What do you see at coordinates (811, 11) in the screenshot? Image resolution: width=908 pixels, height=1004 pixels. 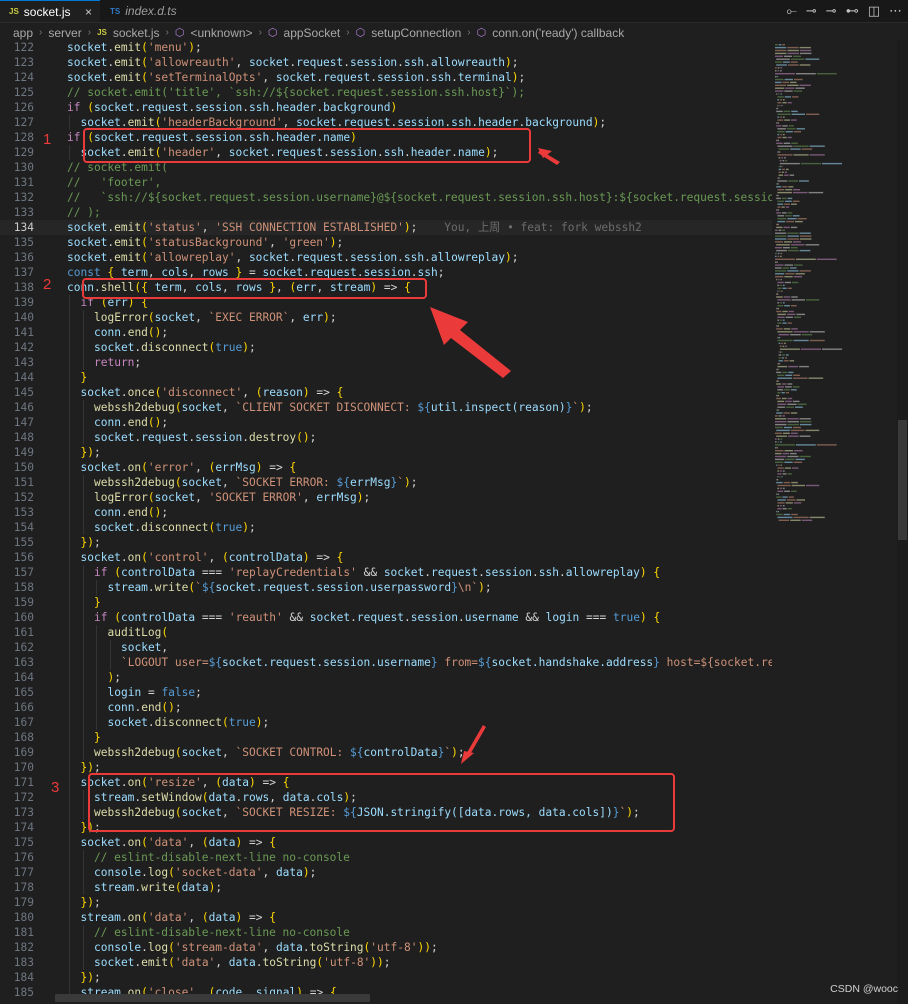 I see `previous-change-icon: ⊸` at bounding box center [811, 11].